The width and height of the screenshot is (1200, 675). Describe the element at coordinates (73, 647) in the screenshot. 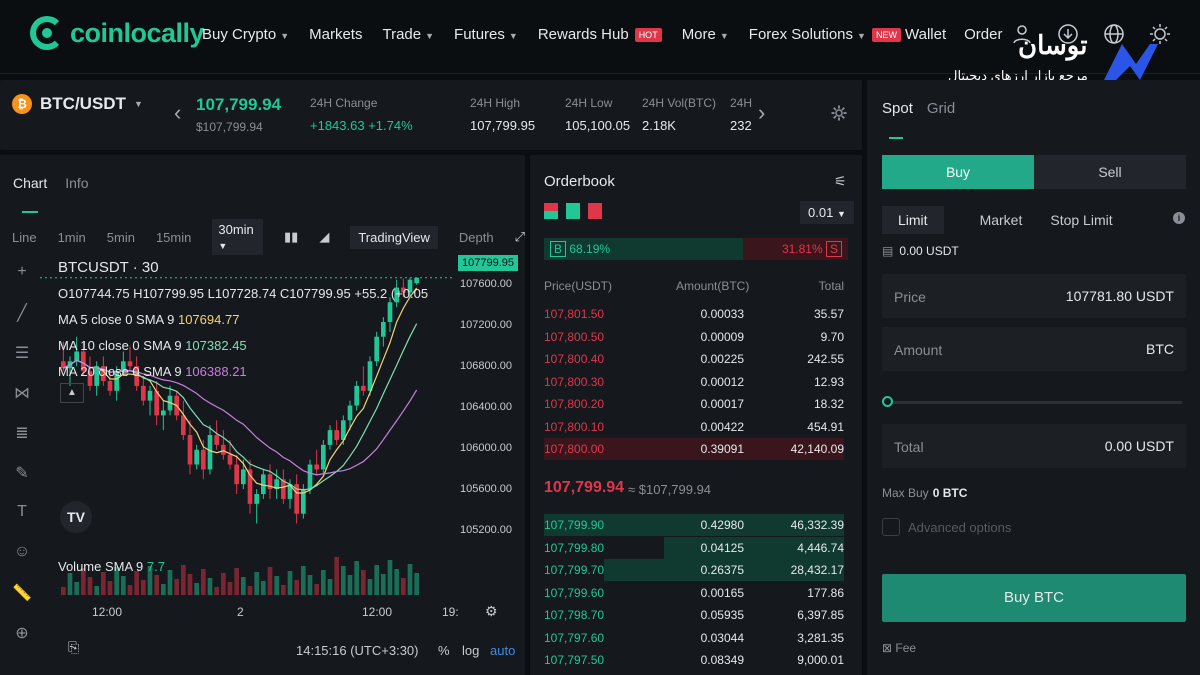

I see `compare-icon: ⎘` at that location.